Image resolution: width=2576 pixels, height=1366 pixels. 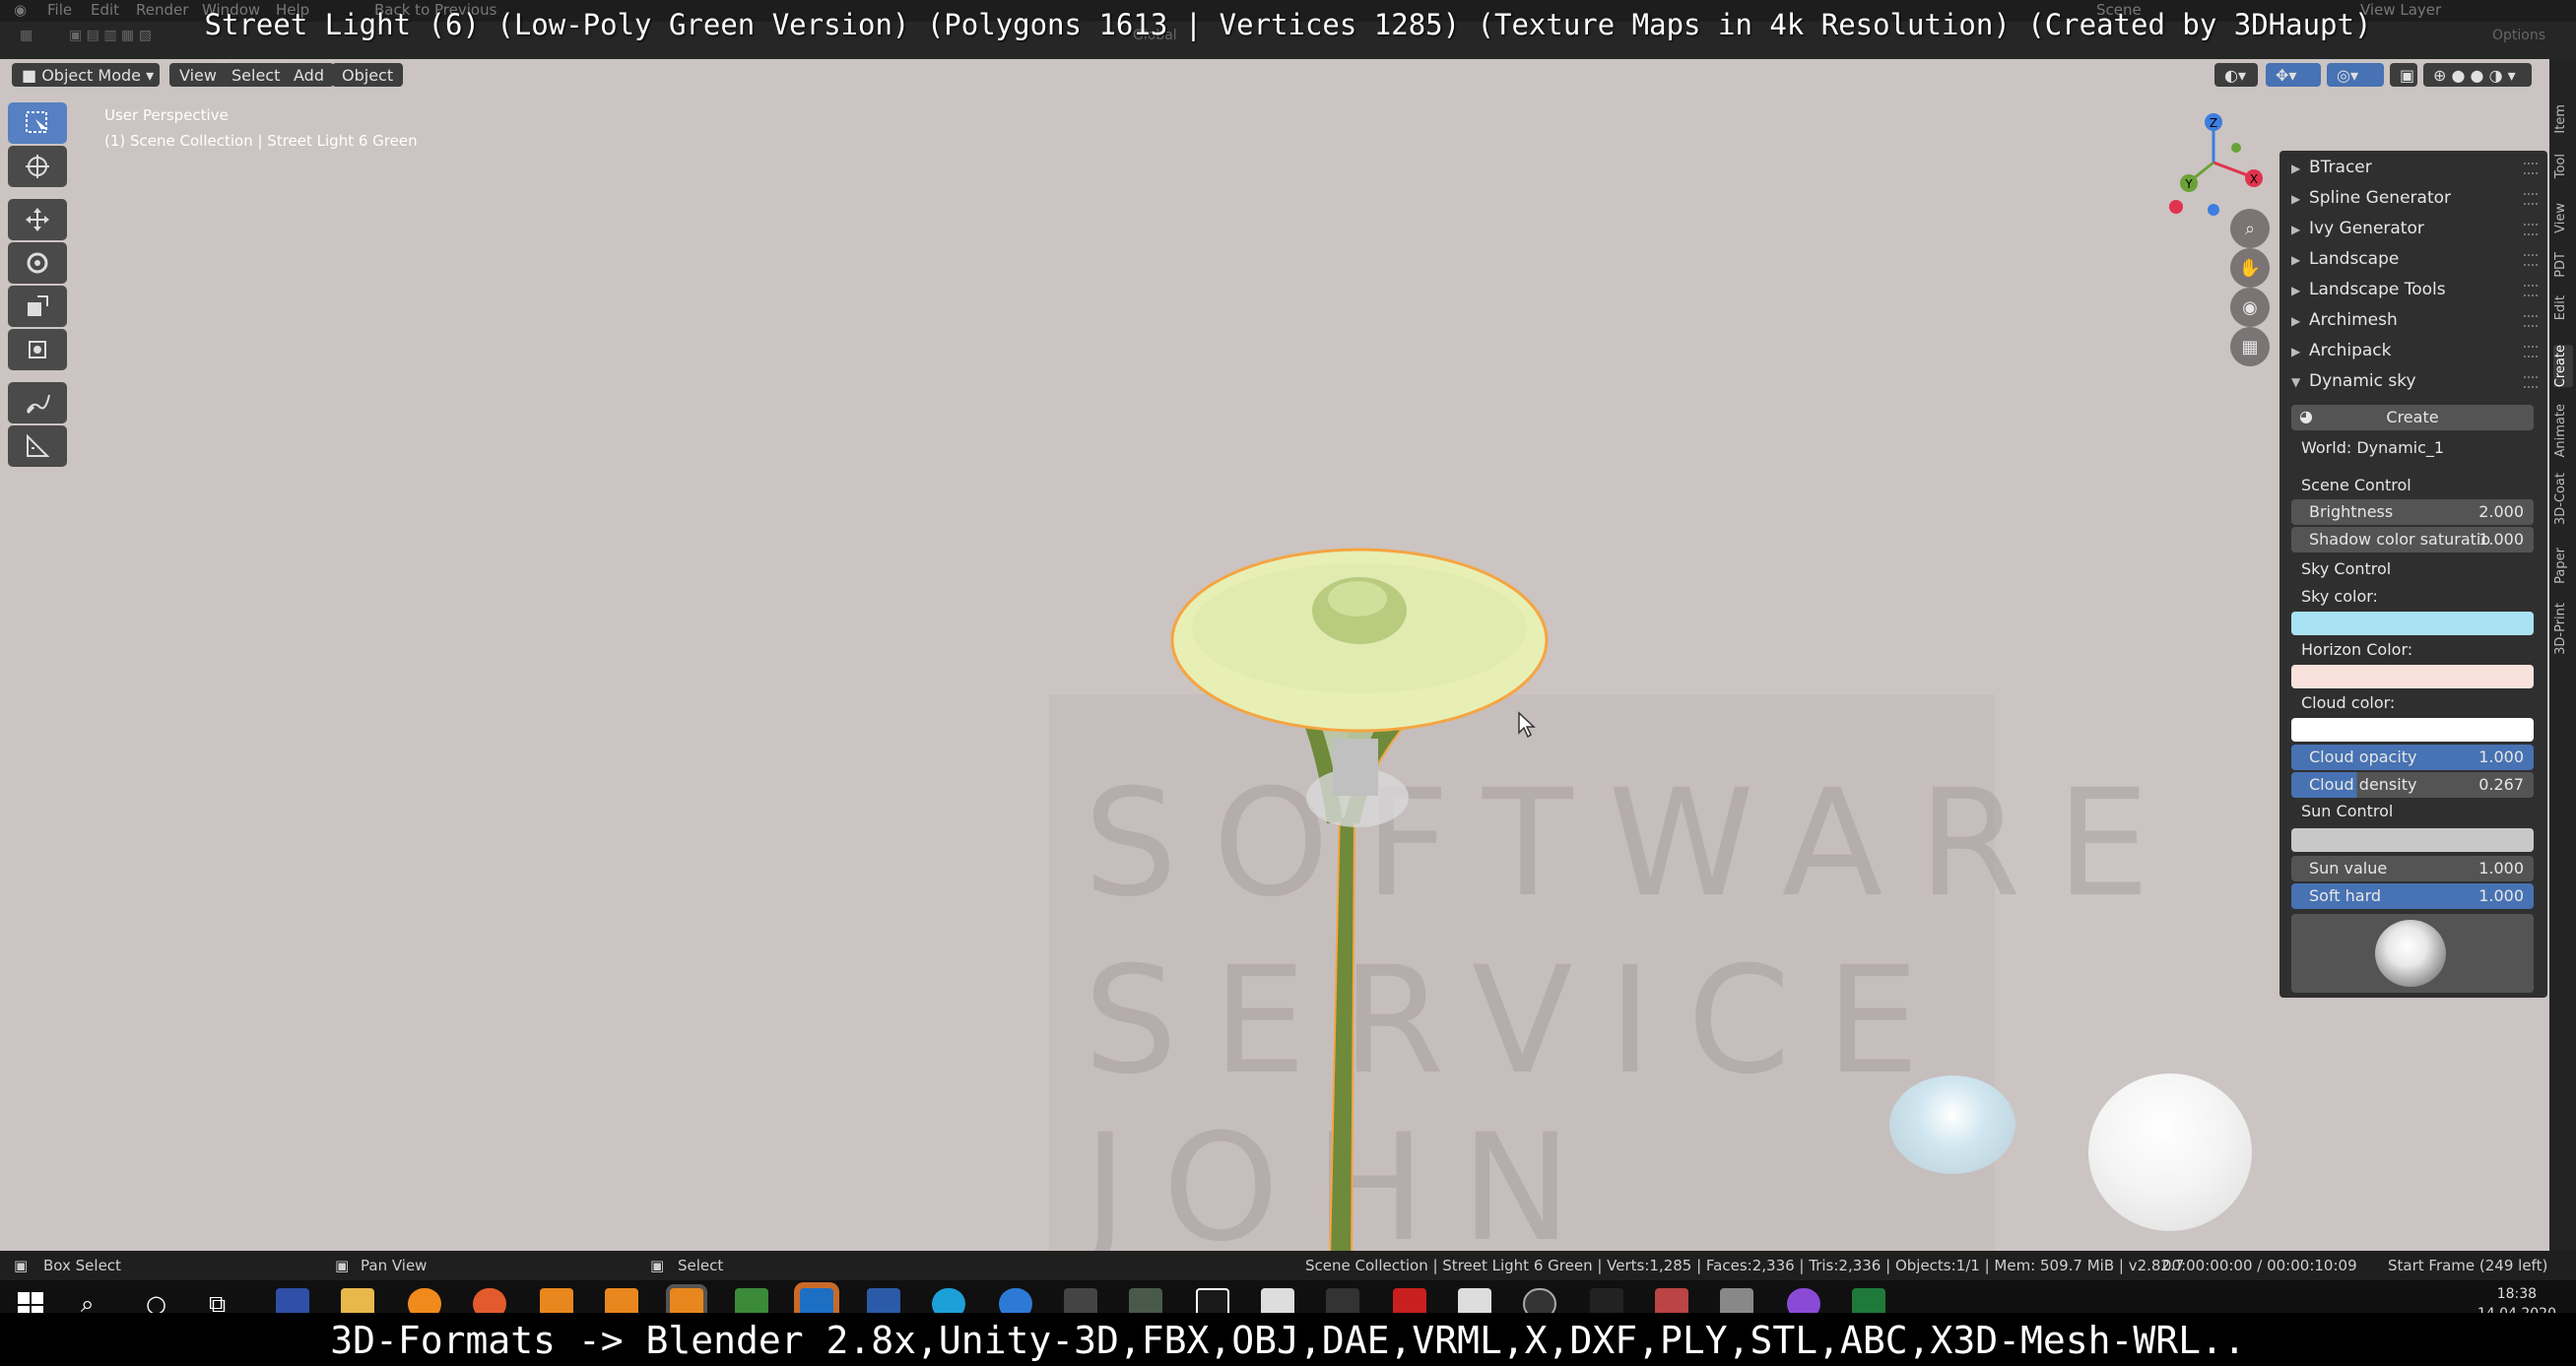 What do you see at coordinates (2563, 566) in the screenshot?
I see `tab-paper: Paper` at bounding box center [2563, 566].